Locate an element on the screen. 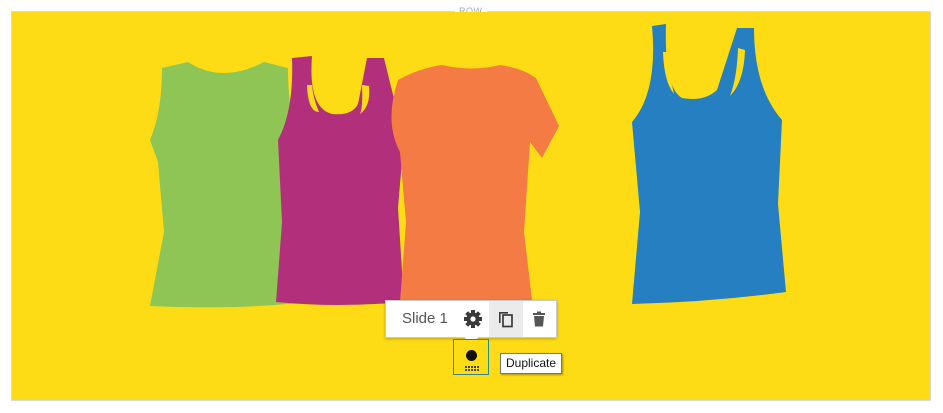 This screenshot has height=413, width=943. duplicate-button is located at coordinates (506, 319).